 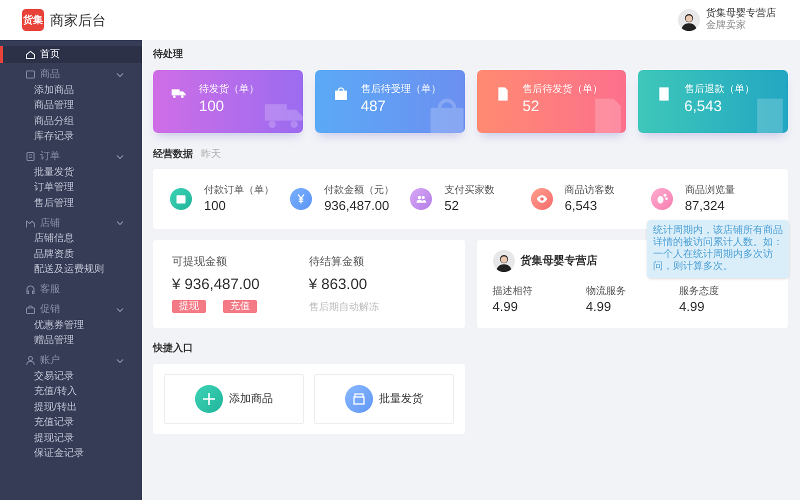 I want to click on sidebar-item: 商品, so click(x=71, y=74).